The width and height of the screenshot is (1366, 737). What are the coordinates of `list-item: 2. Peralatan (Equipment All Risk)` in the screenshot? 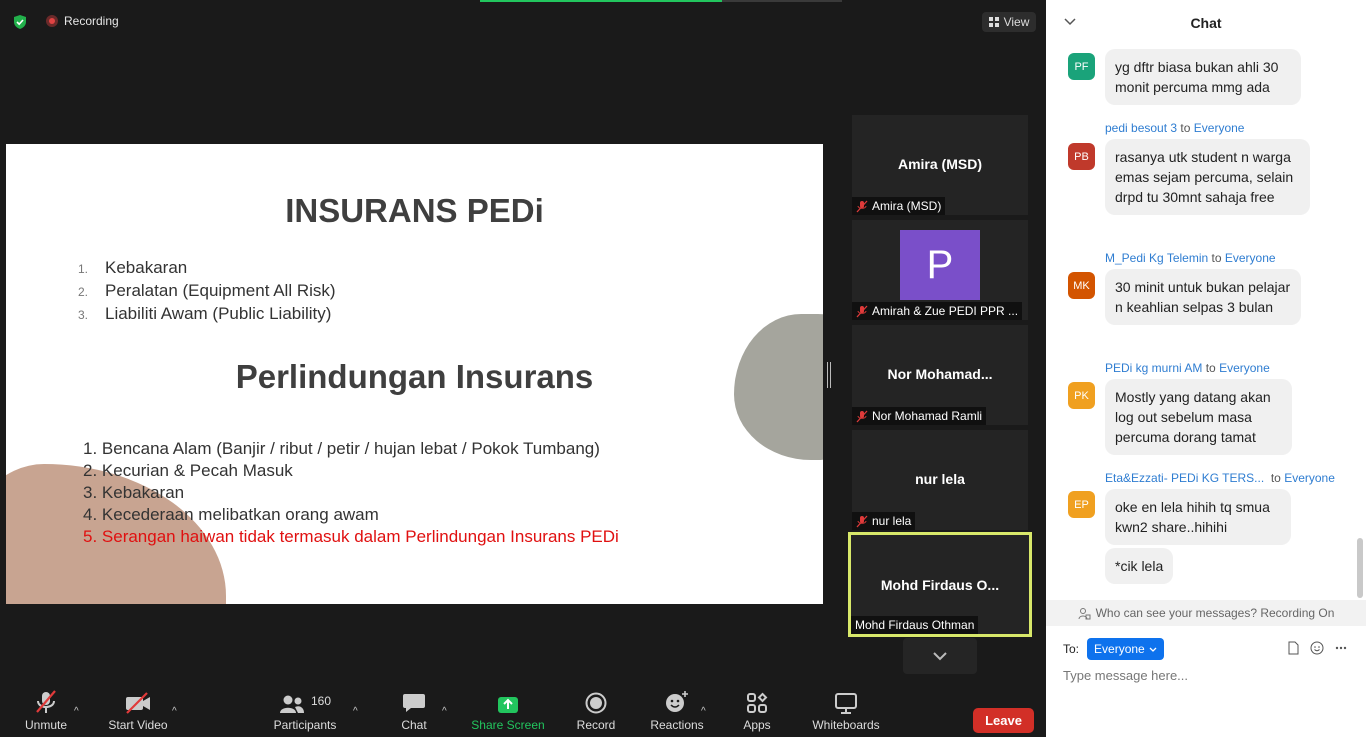 It's located at (207, 290).